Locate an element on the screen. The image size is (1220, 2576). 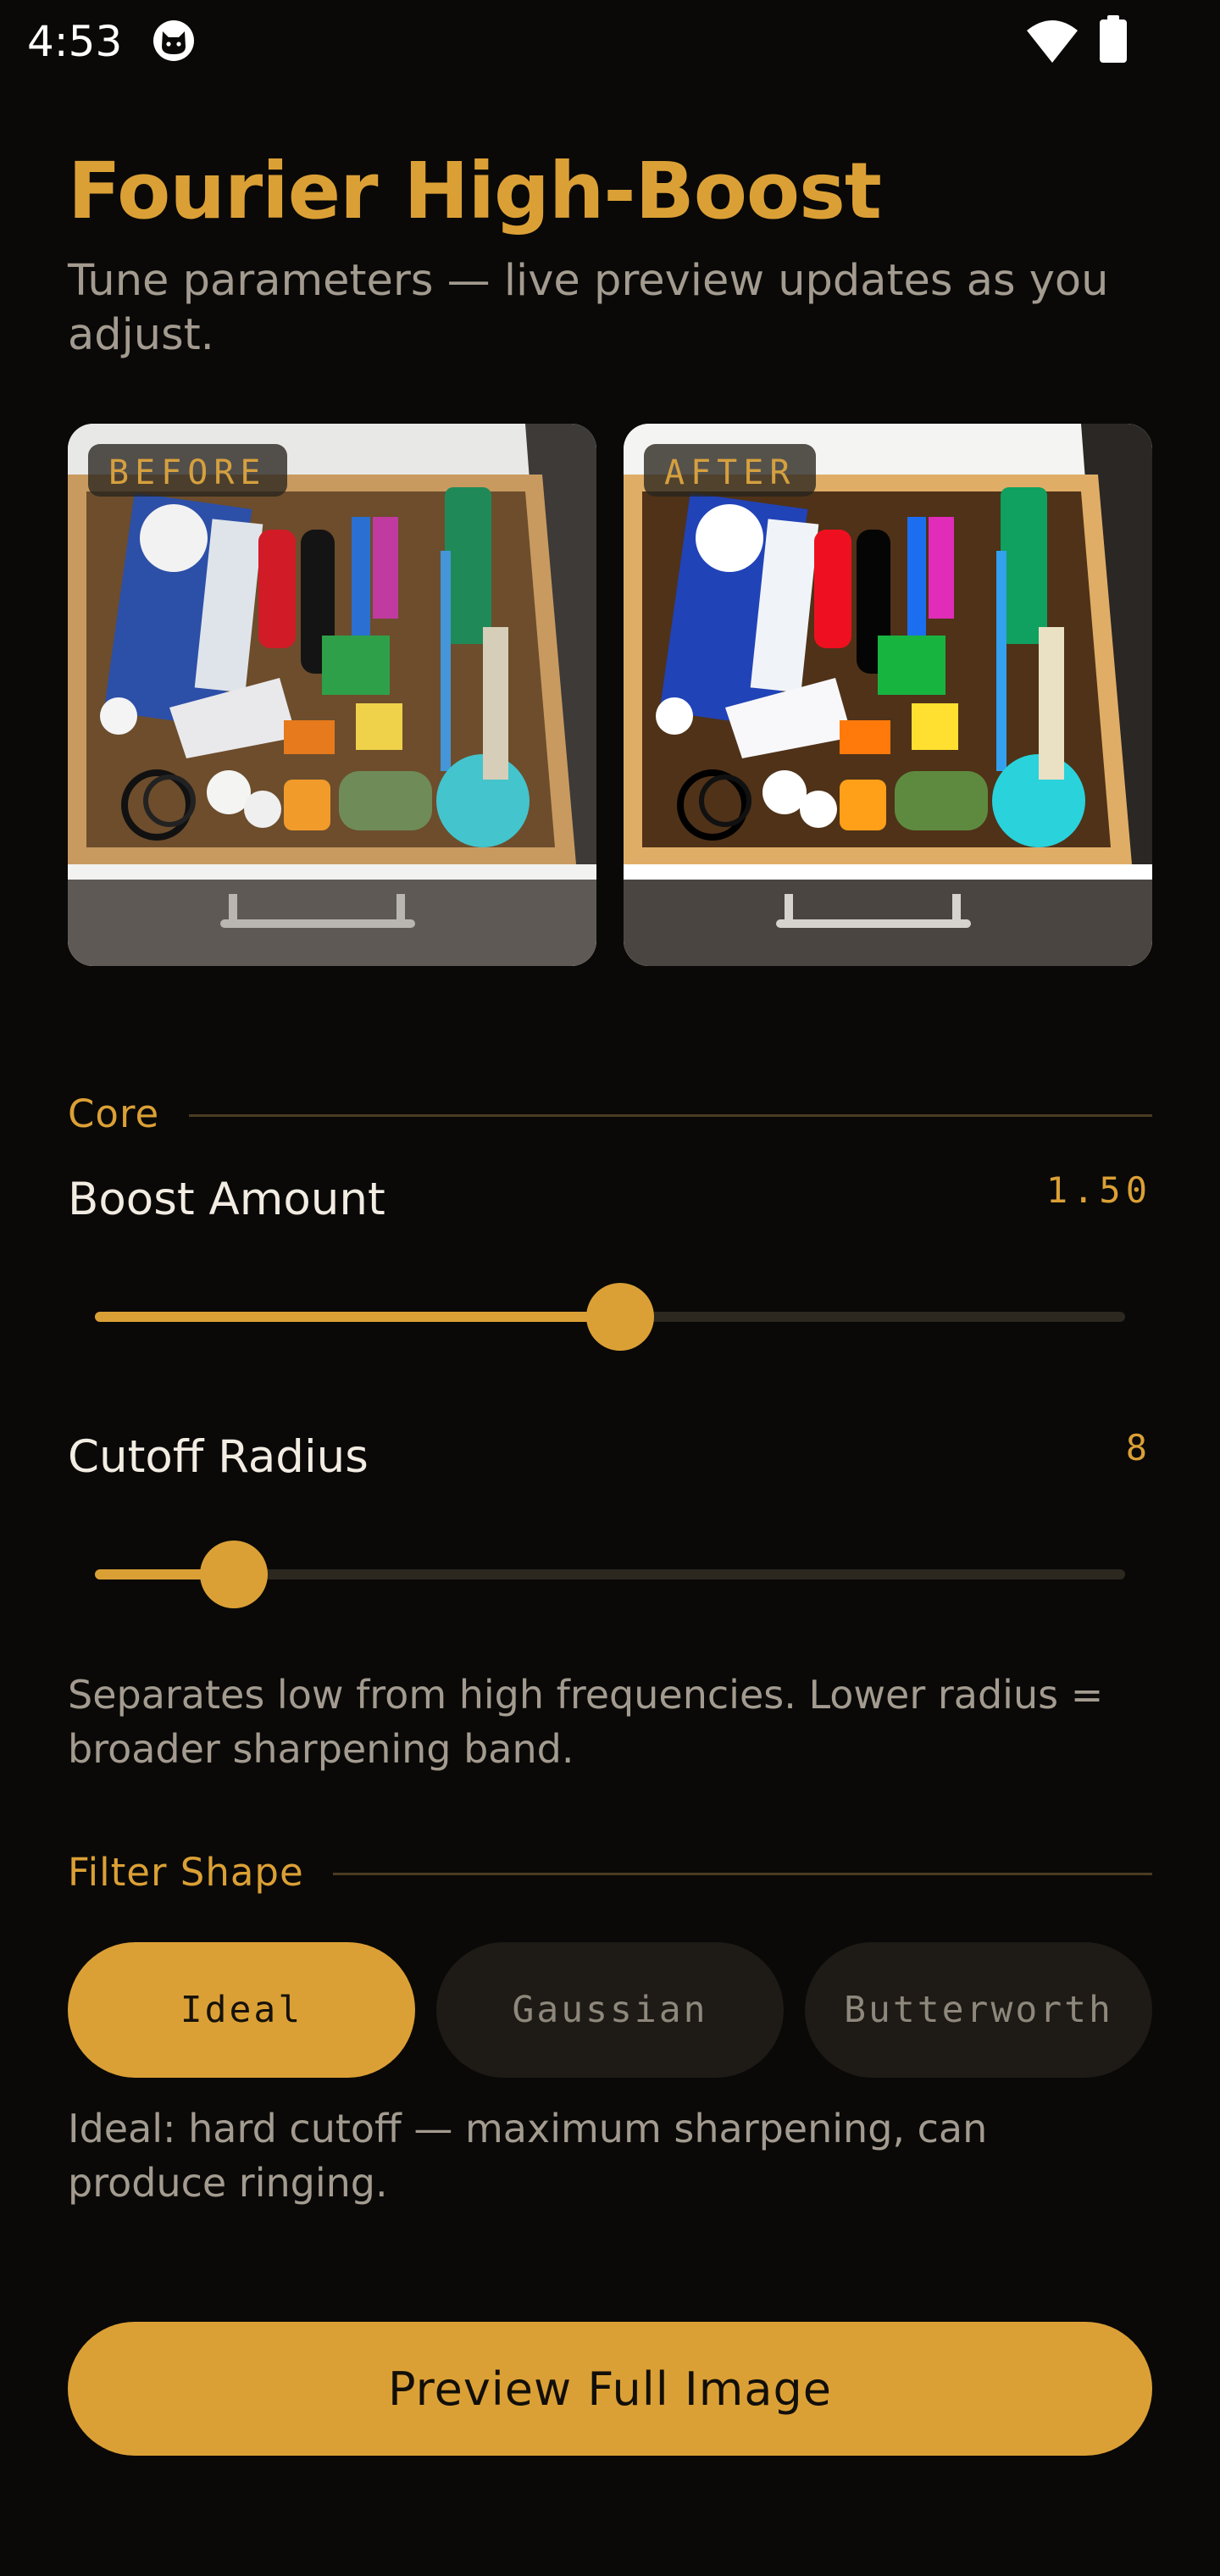
before-preview-image: BEFORE is located at coordinates (332, 695).